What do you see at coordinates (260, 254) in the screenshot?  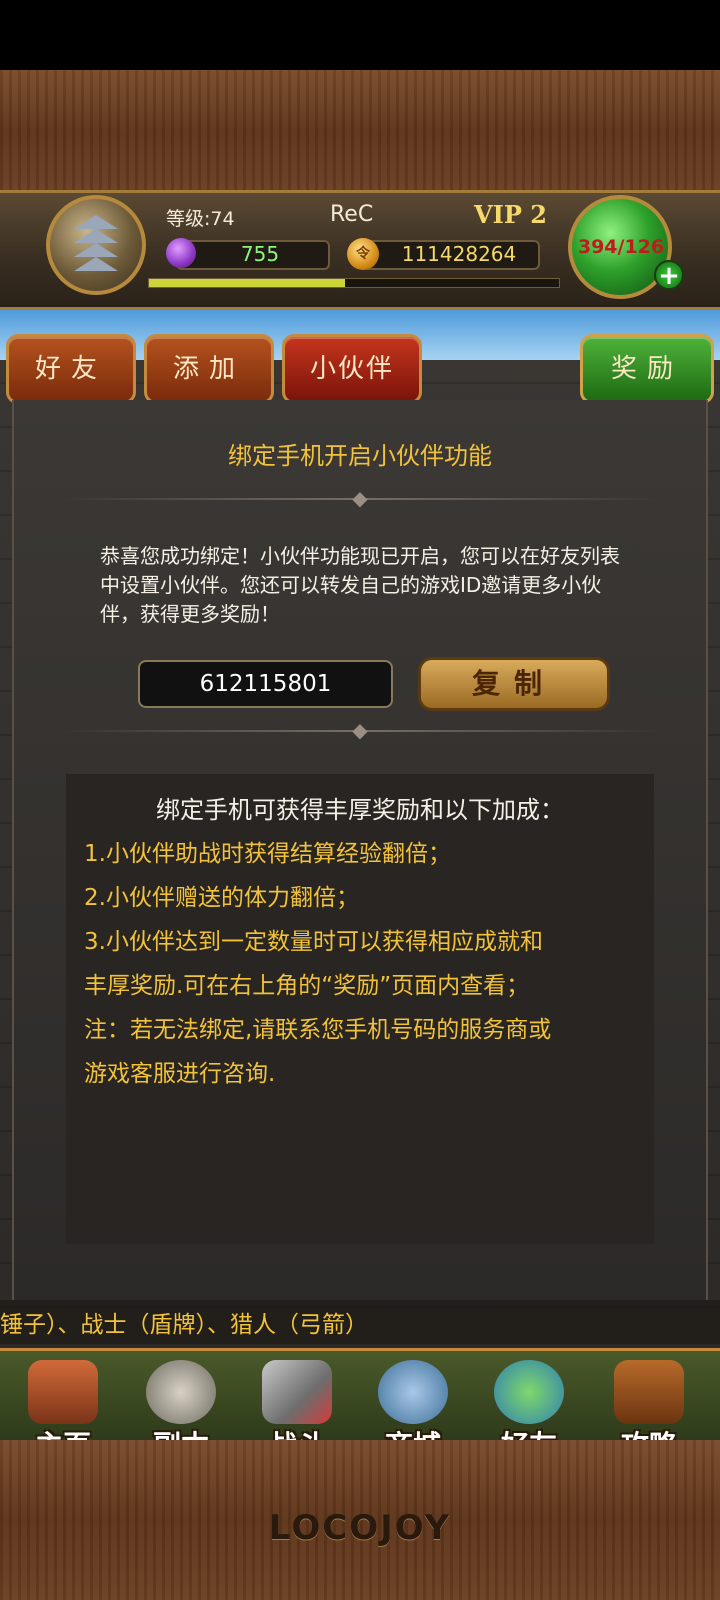 I see `gem-value: 755` at bounding box center [260, 254].